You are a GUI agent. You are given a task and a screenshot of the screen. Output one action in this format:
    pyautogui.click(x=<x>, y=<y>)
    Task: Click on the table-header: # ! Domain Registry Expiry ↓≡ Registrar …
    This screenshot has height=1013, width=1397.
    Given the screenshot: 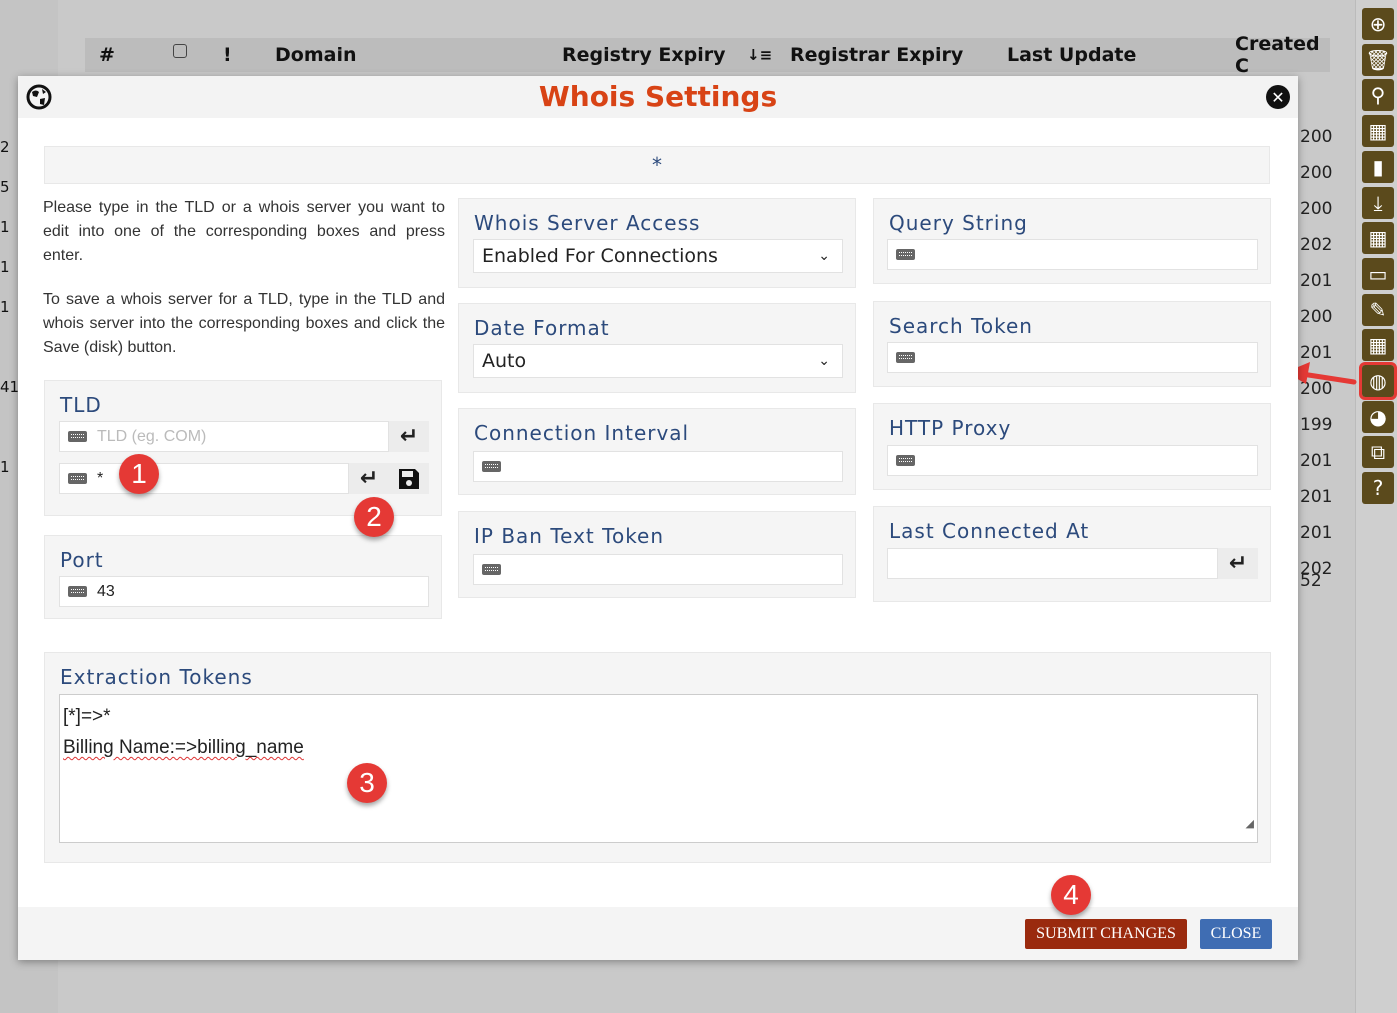 What is the action you would take?
    pyautogui.click(x=707, y=55)
    